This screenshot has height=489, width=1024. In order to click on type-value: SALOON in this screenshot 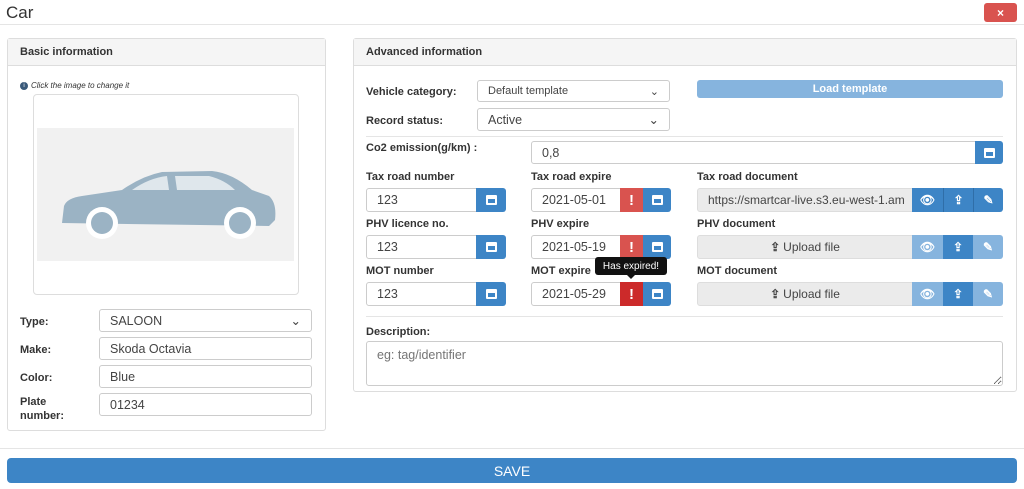, I will do `click(136, 320)`.